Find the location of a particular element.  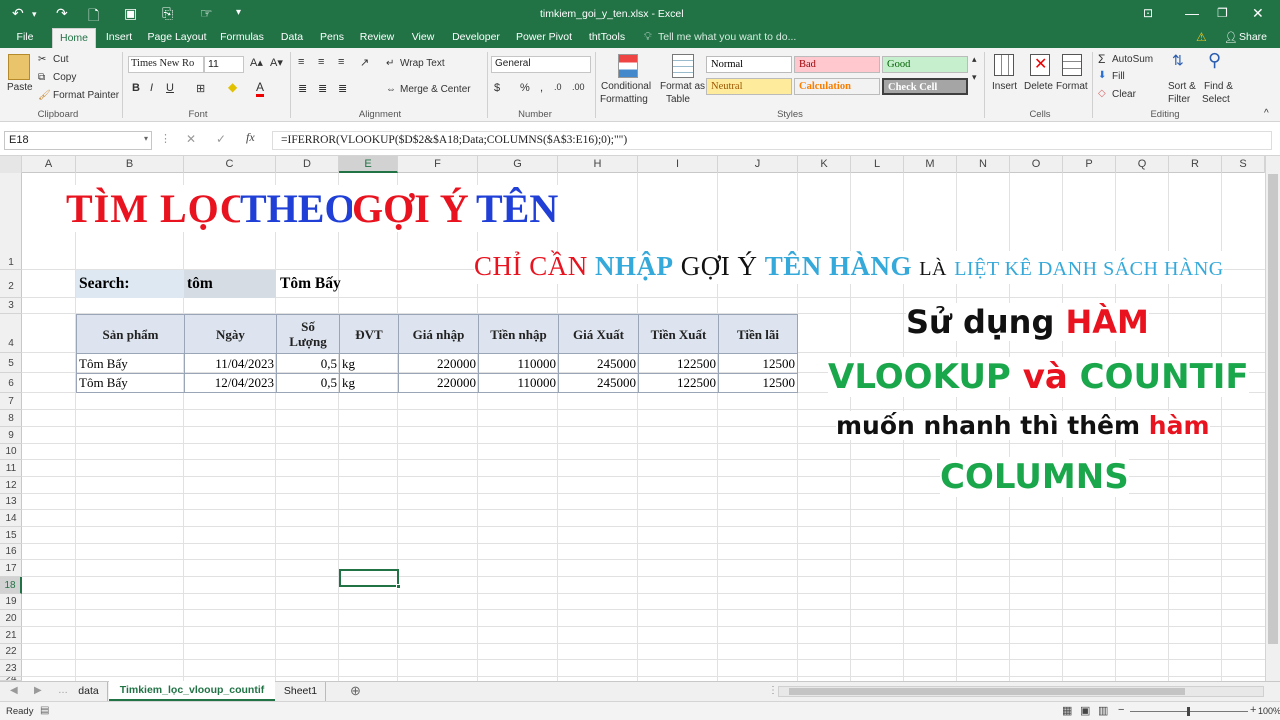

clear-icon: ◇ is located at coordinates (1102, 93).